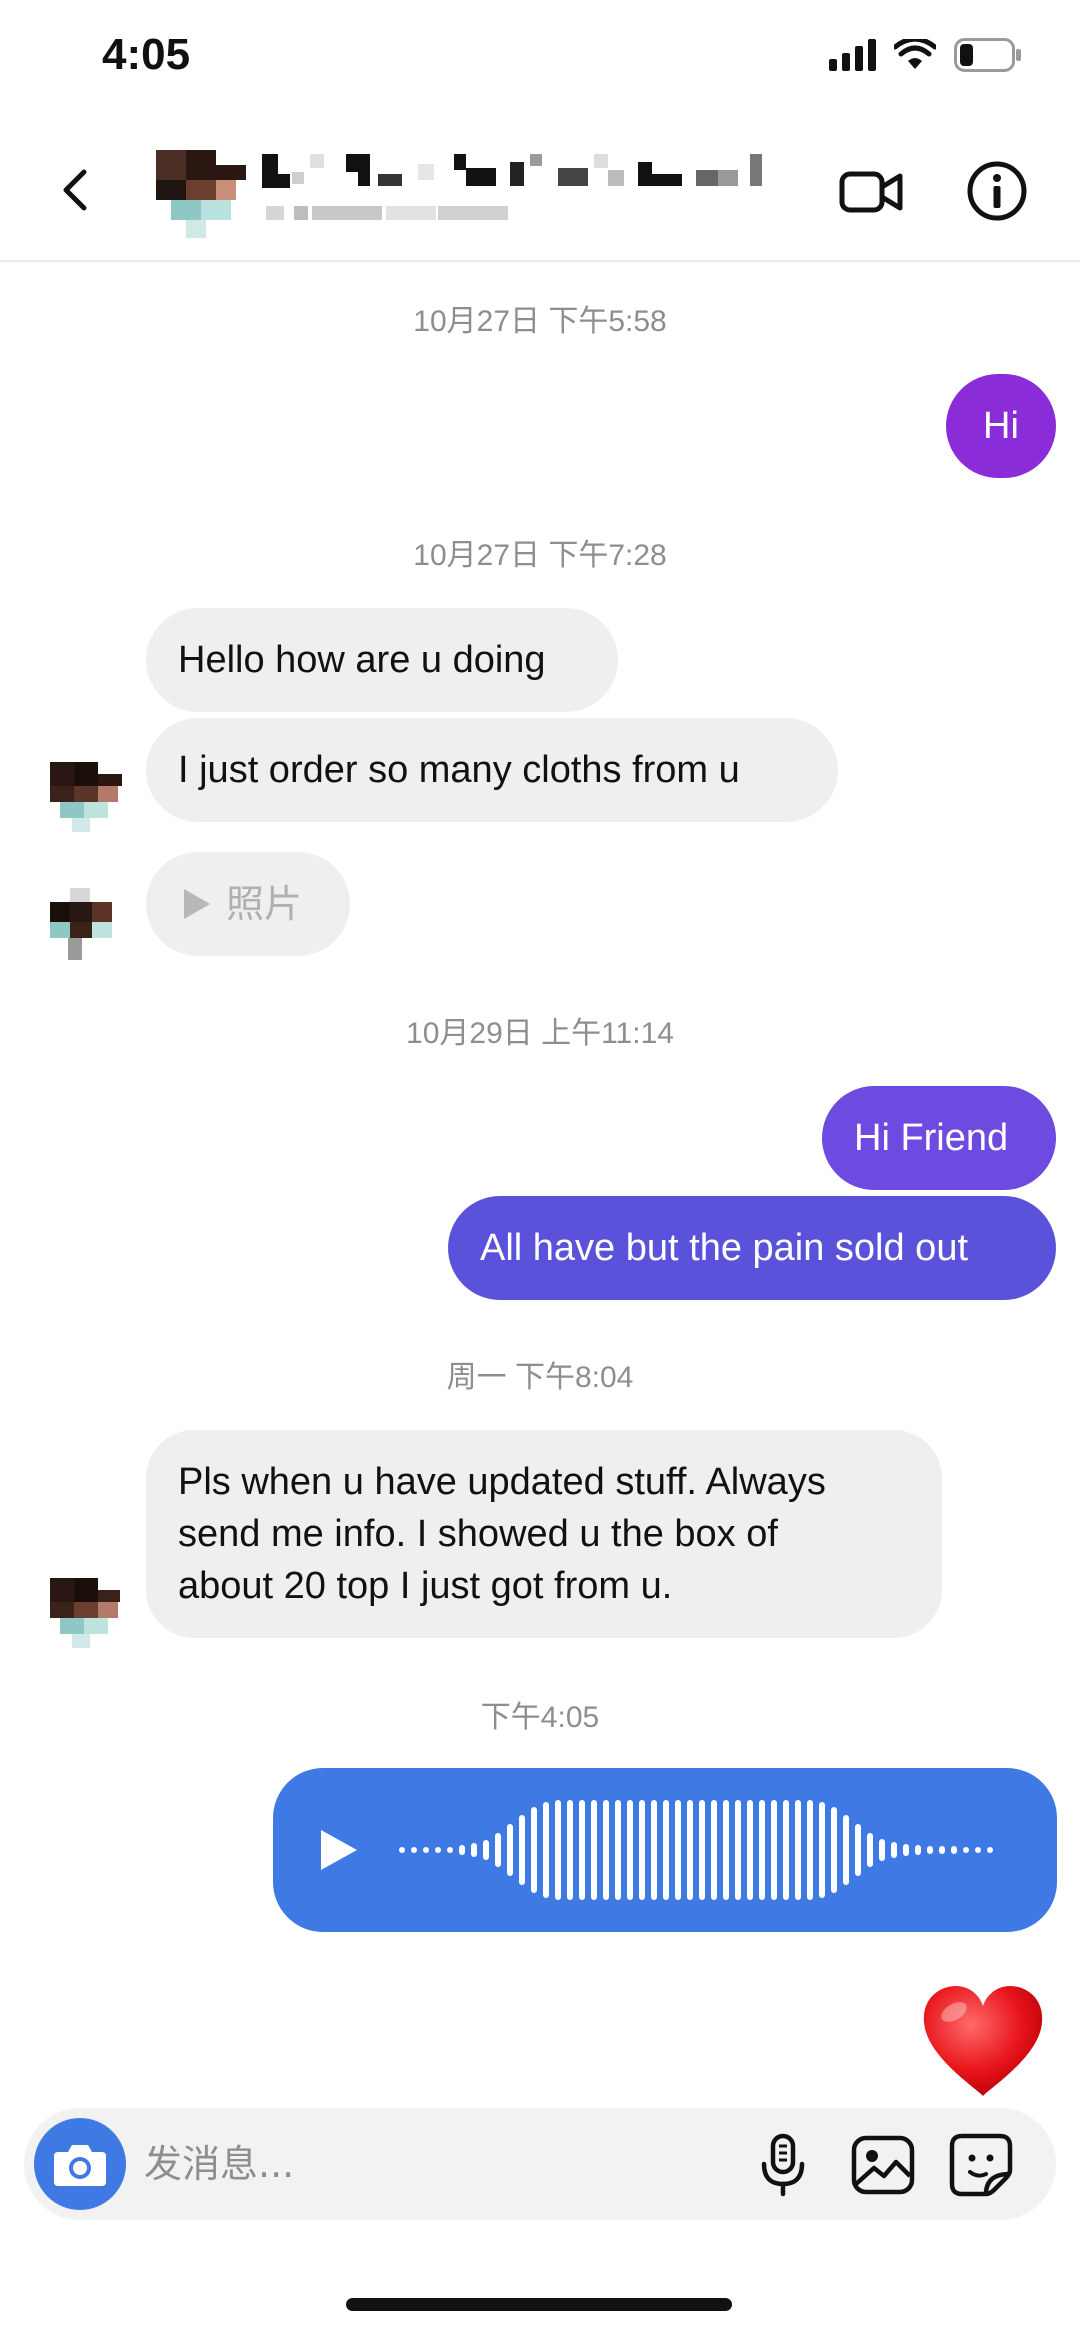 Image resolution: width=1080 pixels, height=2337 pixels. I want to click on battery-icon, so click(987, 55).